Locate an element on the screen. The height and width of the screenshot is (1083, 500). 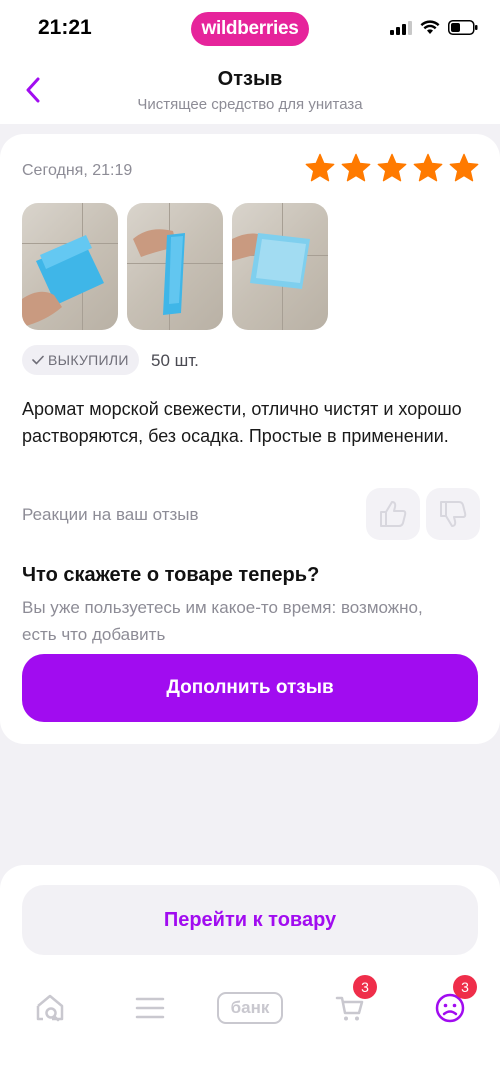
tab-home is located at coordinates (50, 1008).